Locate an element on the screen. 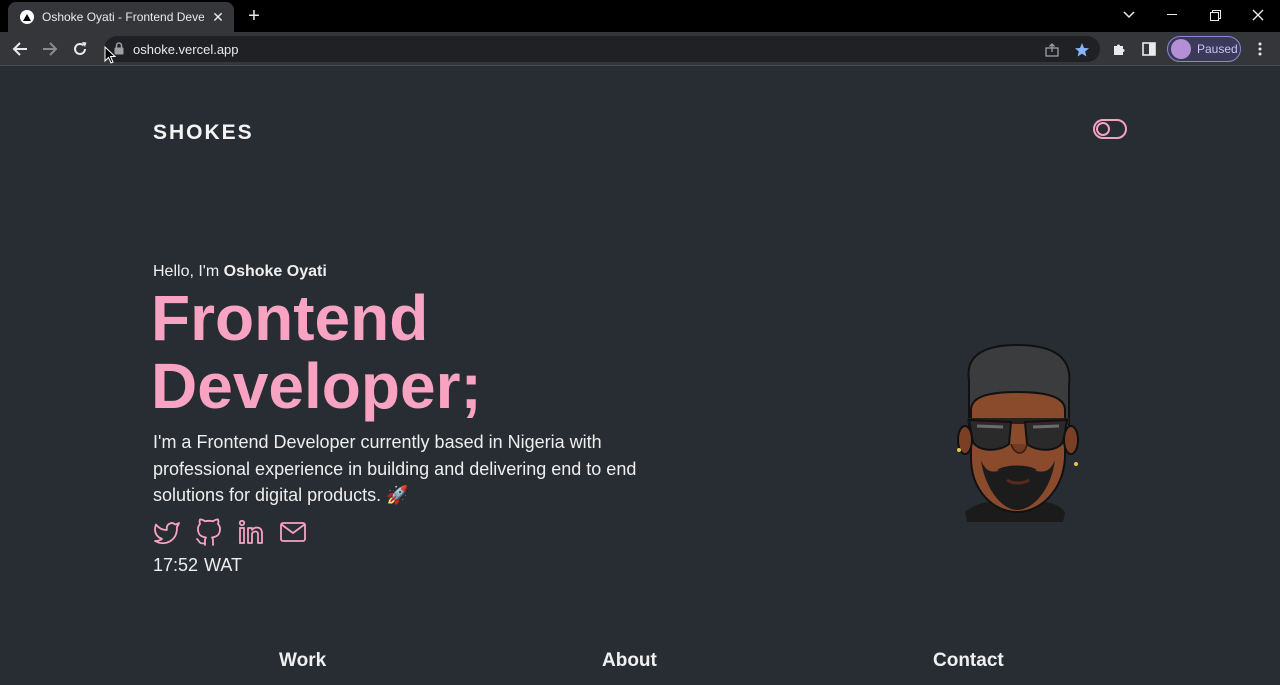 The image size is (1280, 685). linkedin-icon is located at coordinates (251, 532).